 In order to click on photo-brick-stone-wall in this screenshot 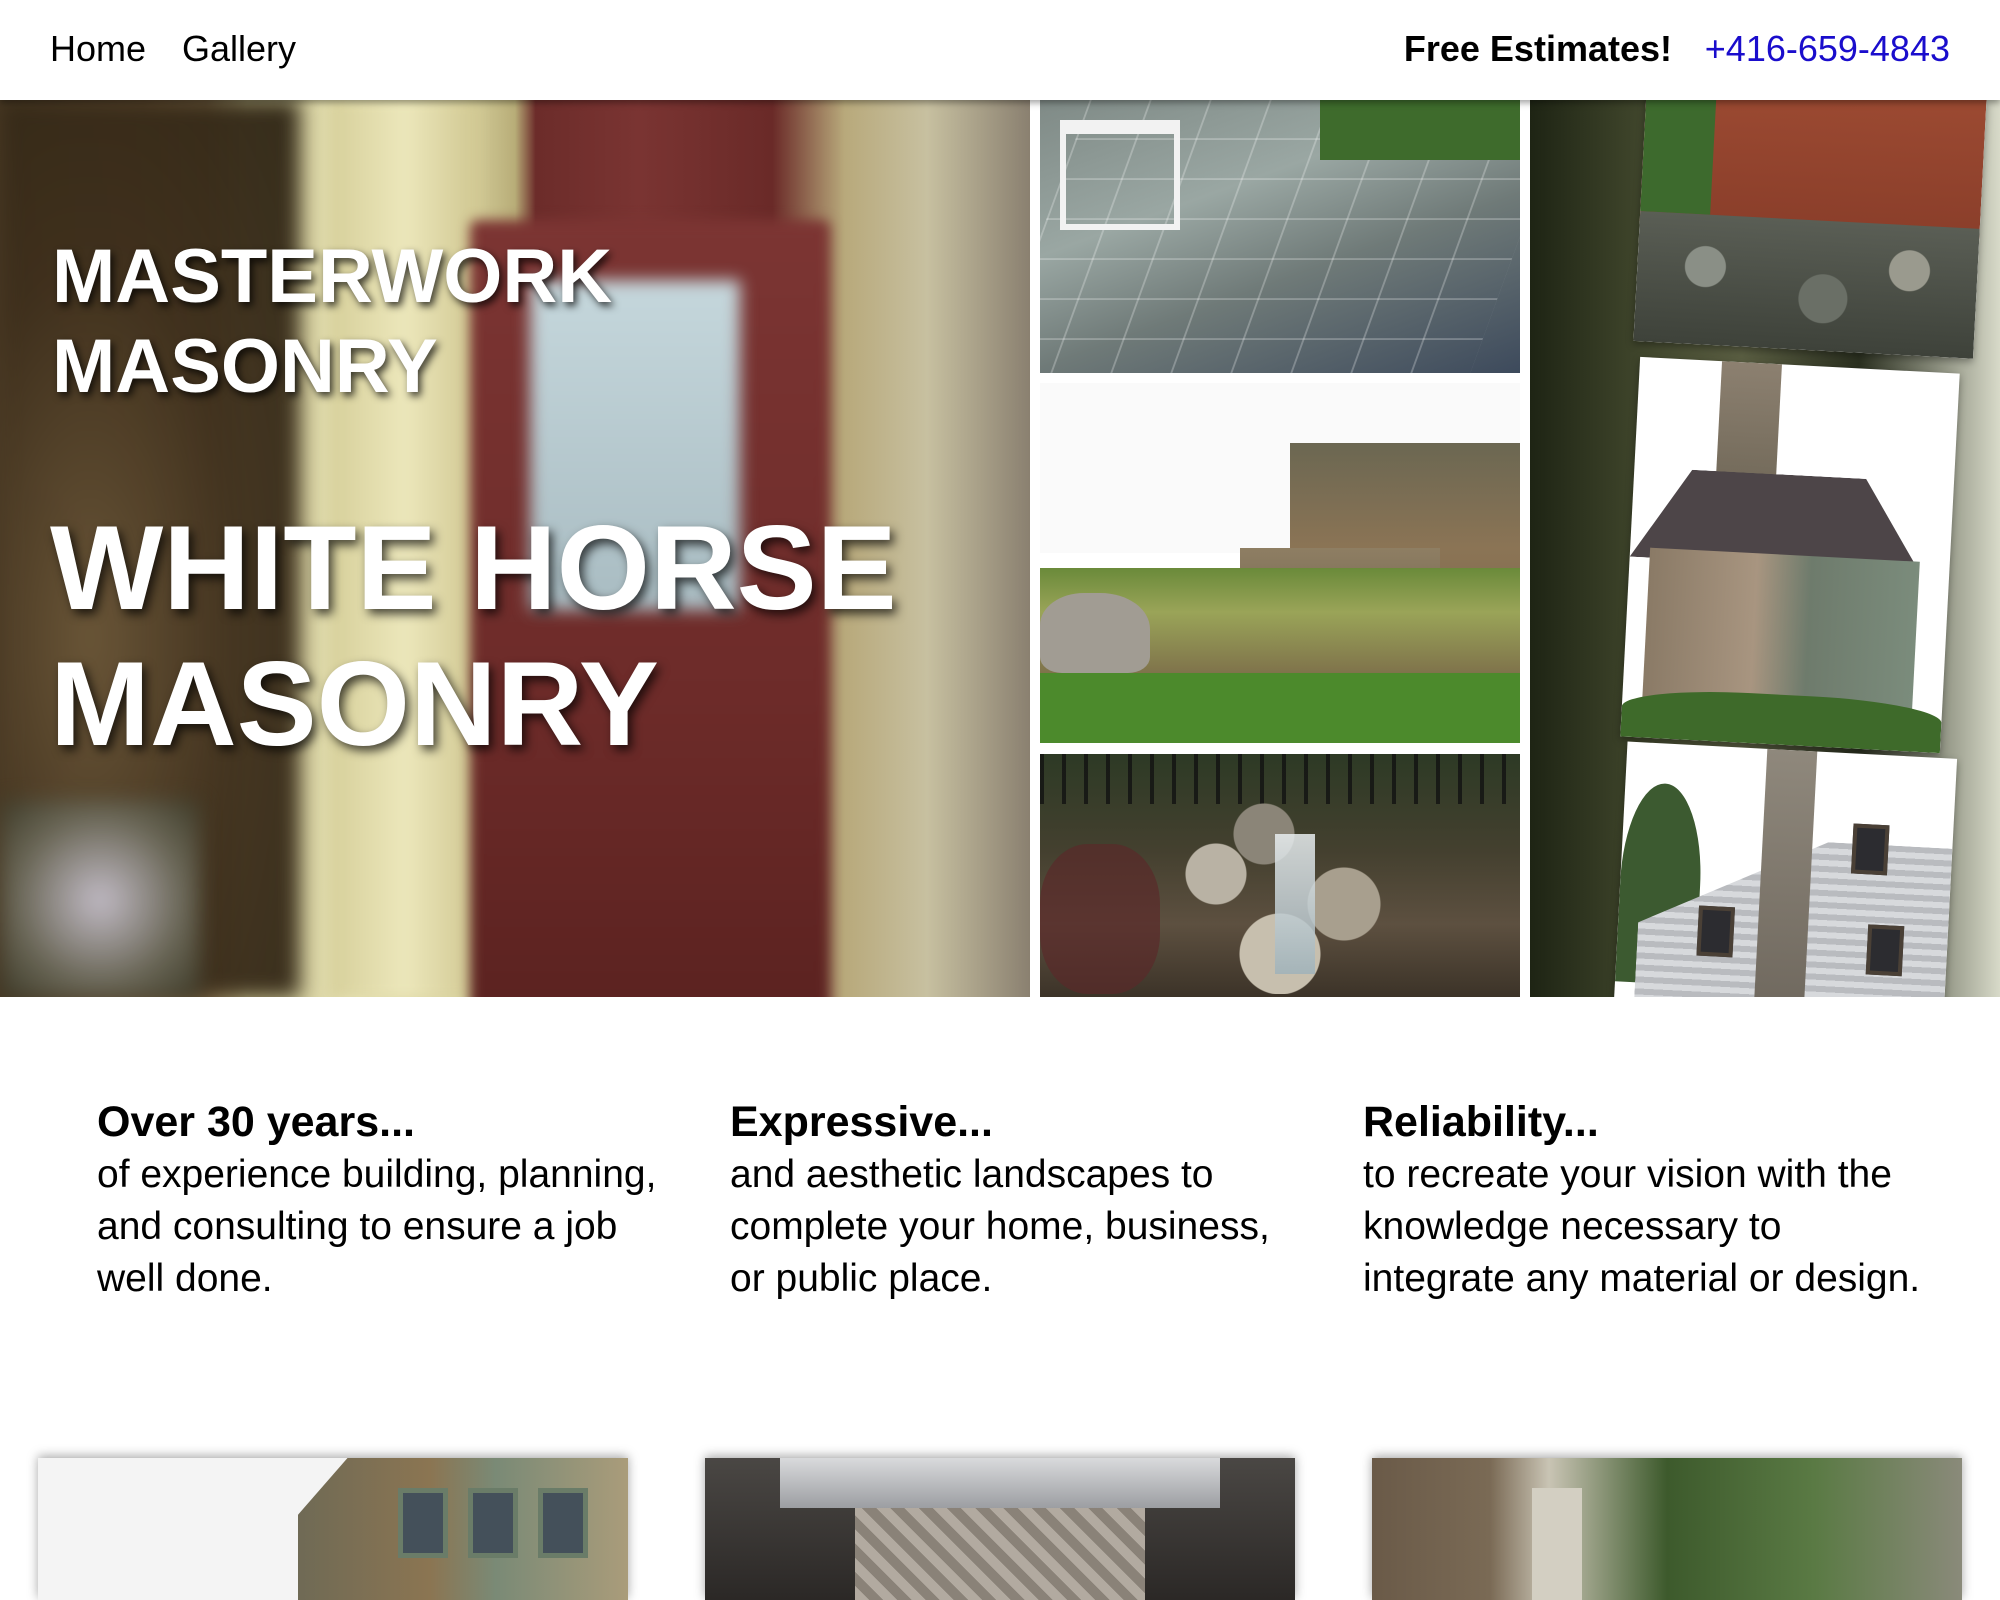, I will do `click(1810, 229)`.